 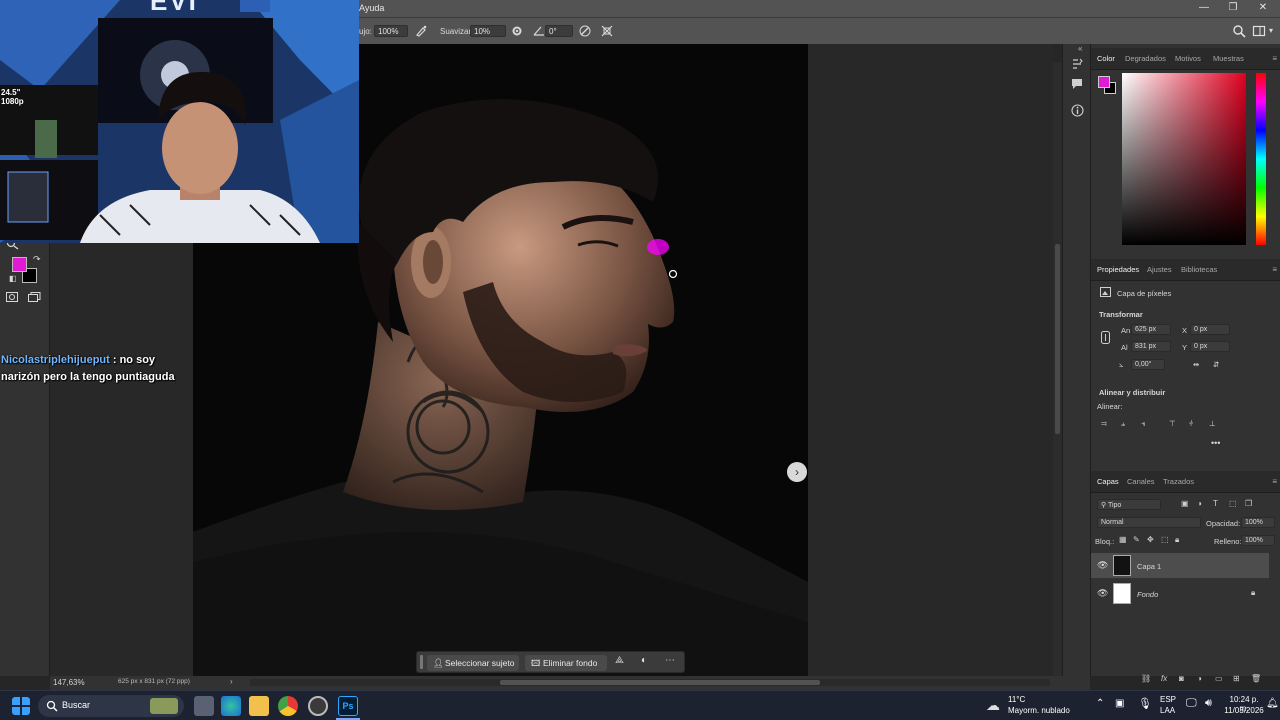 What do you see at coordinates (371, 8) in the screenshot?
I see `menu-help: Ayuda` at bounding box center [371, 8].